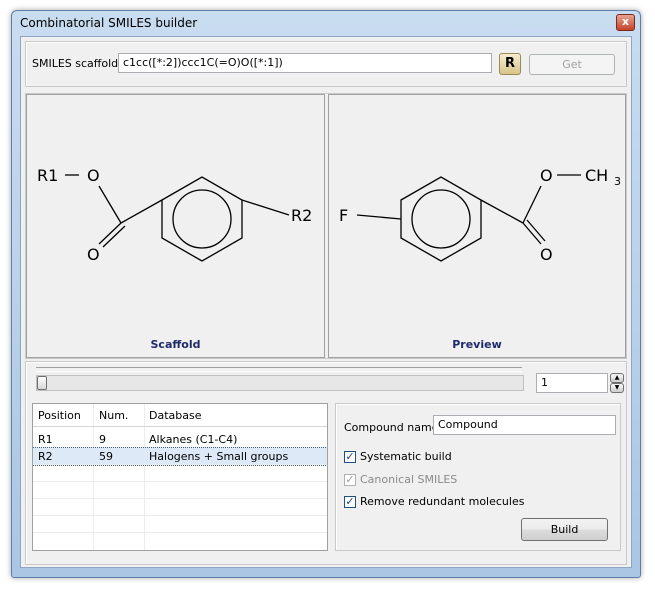  I want to click on column-header-num: Num., so click(113, 415).